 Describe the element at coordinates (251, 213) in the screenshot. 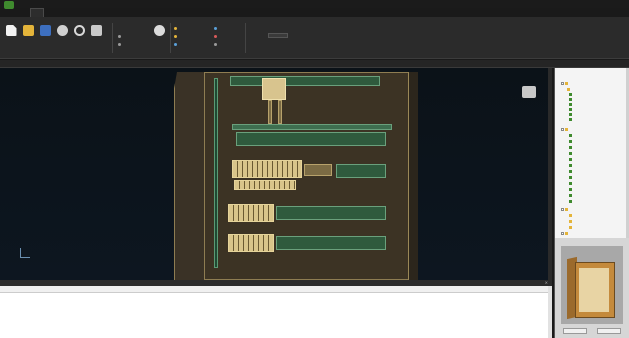

I see `terminal-block-row` at that location.